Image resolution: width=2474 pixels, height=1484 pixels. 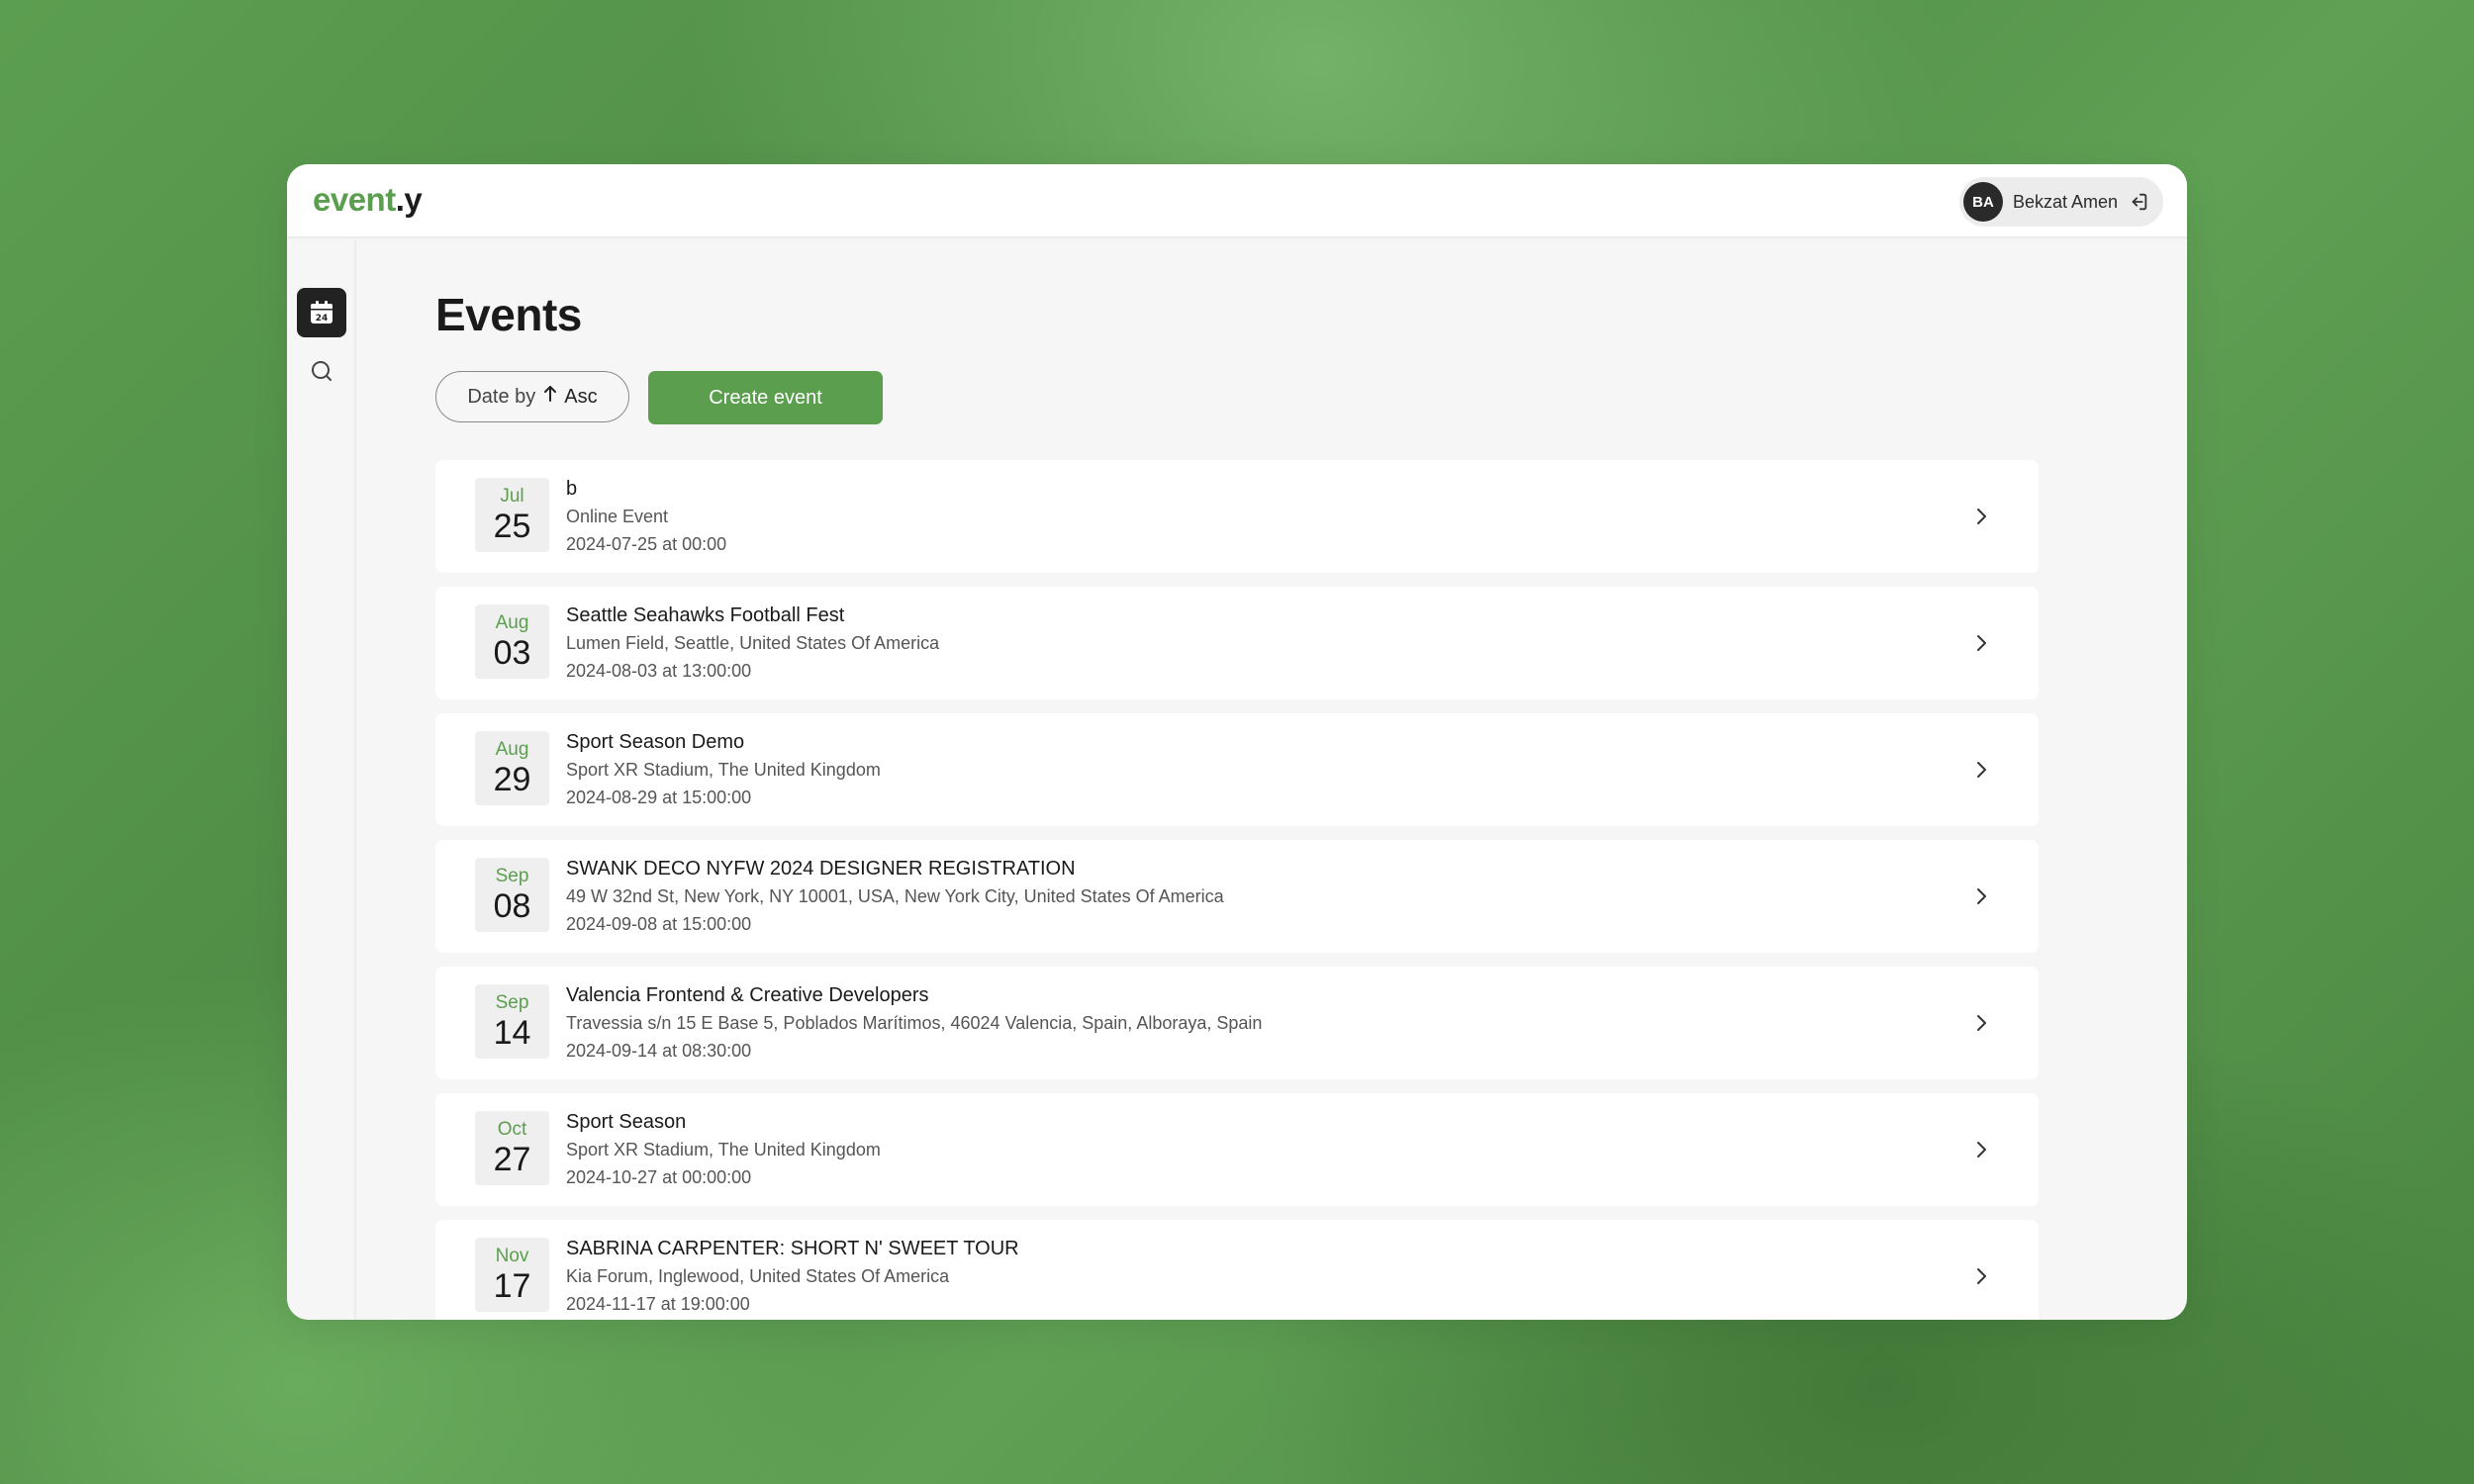 I want to click on date-badge: Aug 29, so click(x=512, y=768).